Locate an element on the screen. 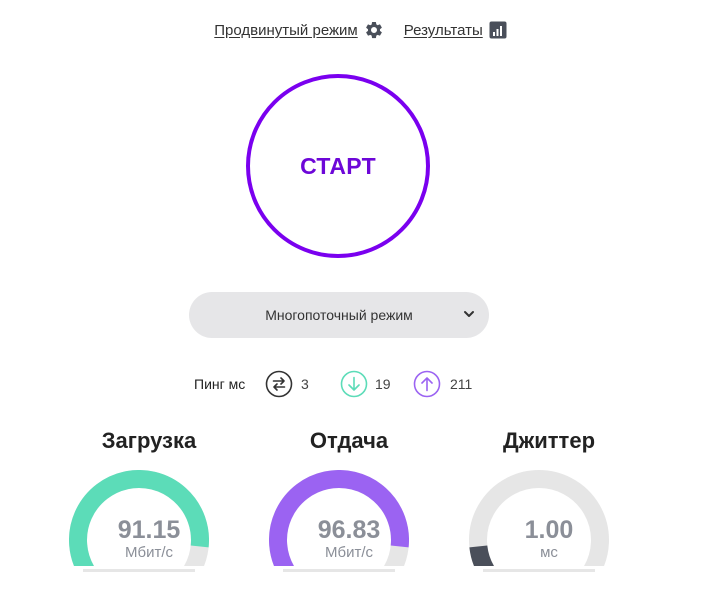 The image size is (721, 612). ping-idle-value: 3 is located at coordinates (305, 384).